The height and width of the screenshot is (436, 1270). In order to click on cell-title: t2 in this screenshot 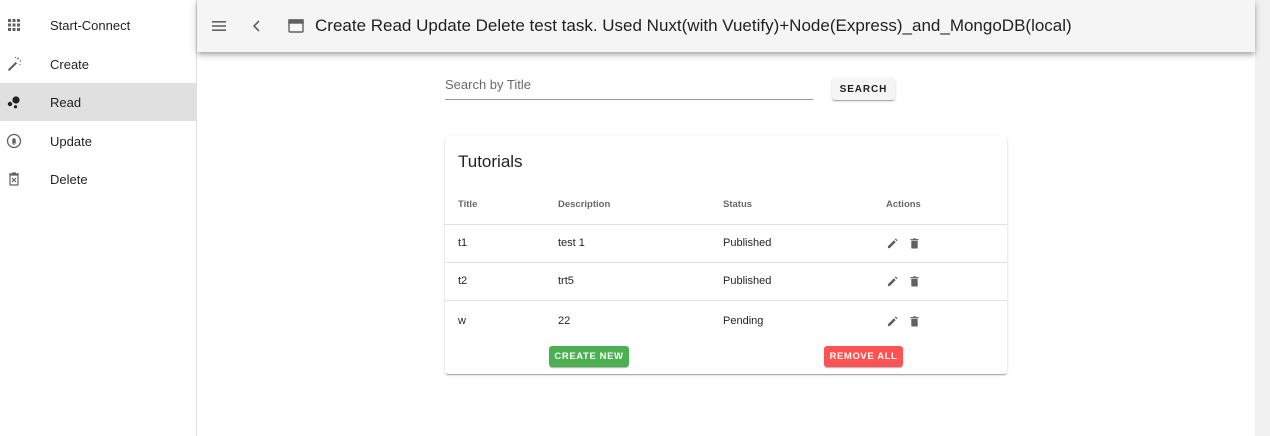, I will do `click(463, 281)`.